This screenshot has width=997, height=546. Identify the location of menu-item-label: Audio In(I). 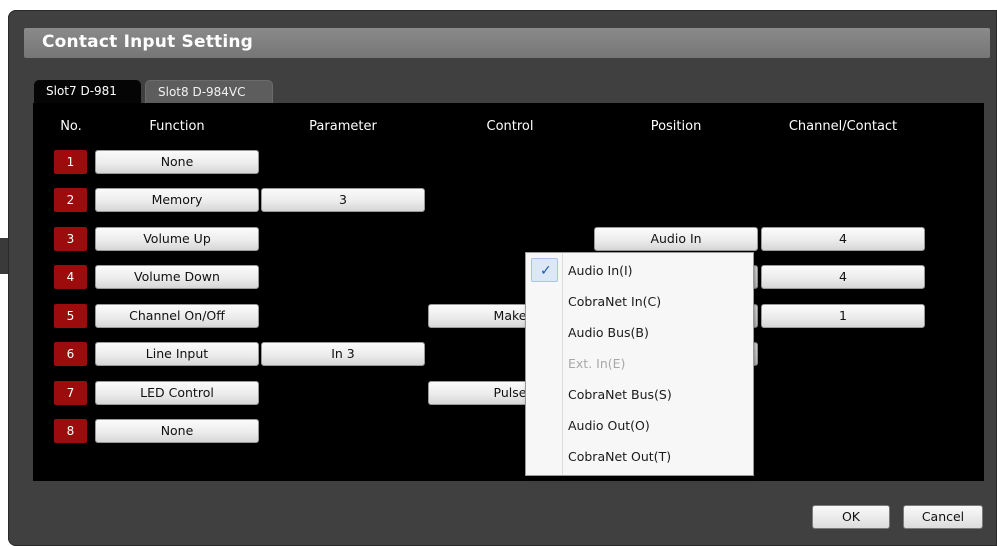
(600, 270).